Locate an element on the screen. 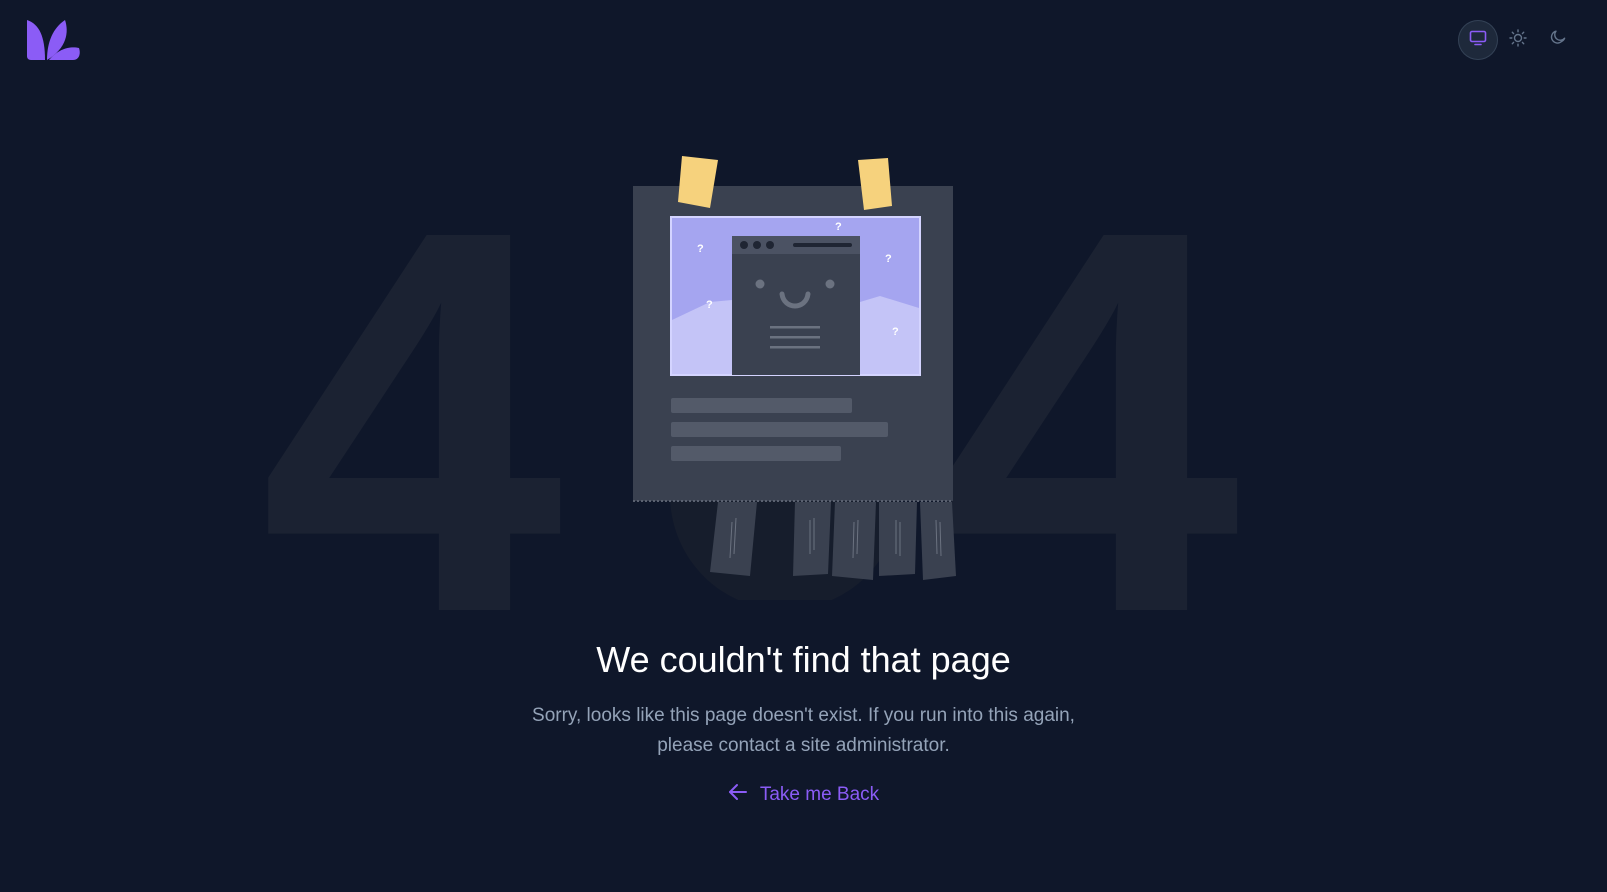 Image resolution: width=1607 pixels, height=892 pixels. moon-icon is located at coordinates (1558, 40).